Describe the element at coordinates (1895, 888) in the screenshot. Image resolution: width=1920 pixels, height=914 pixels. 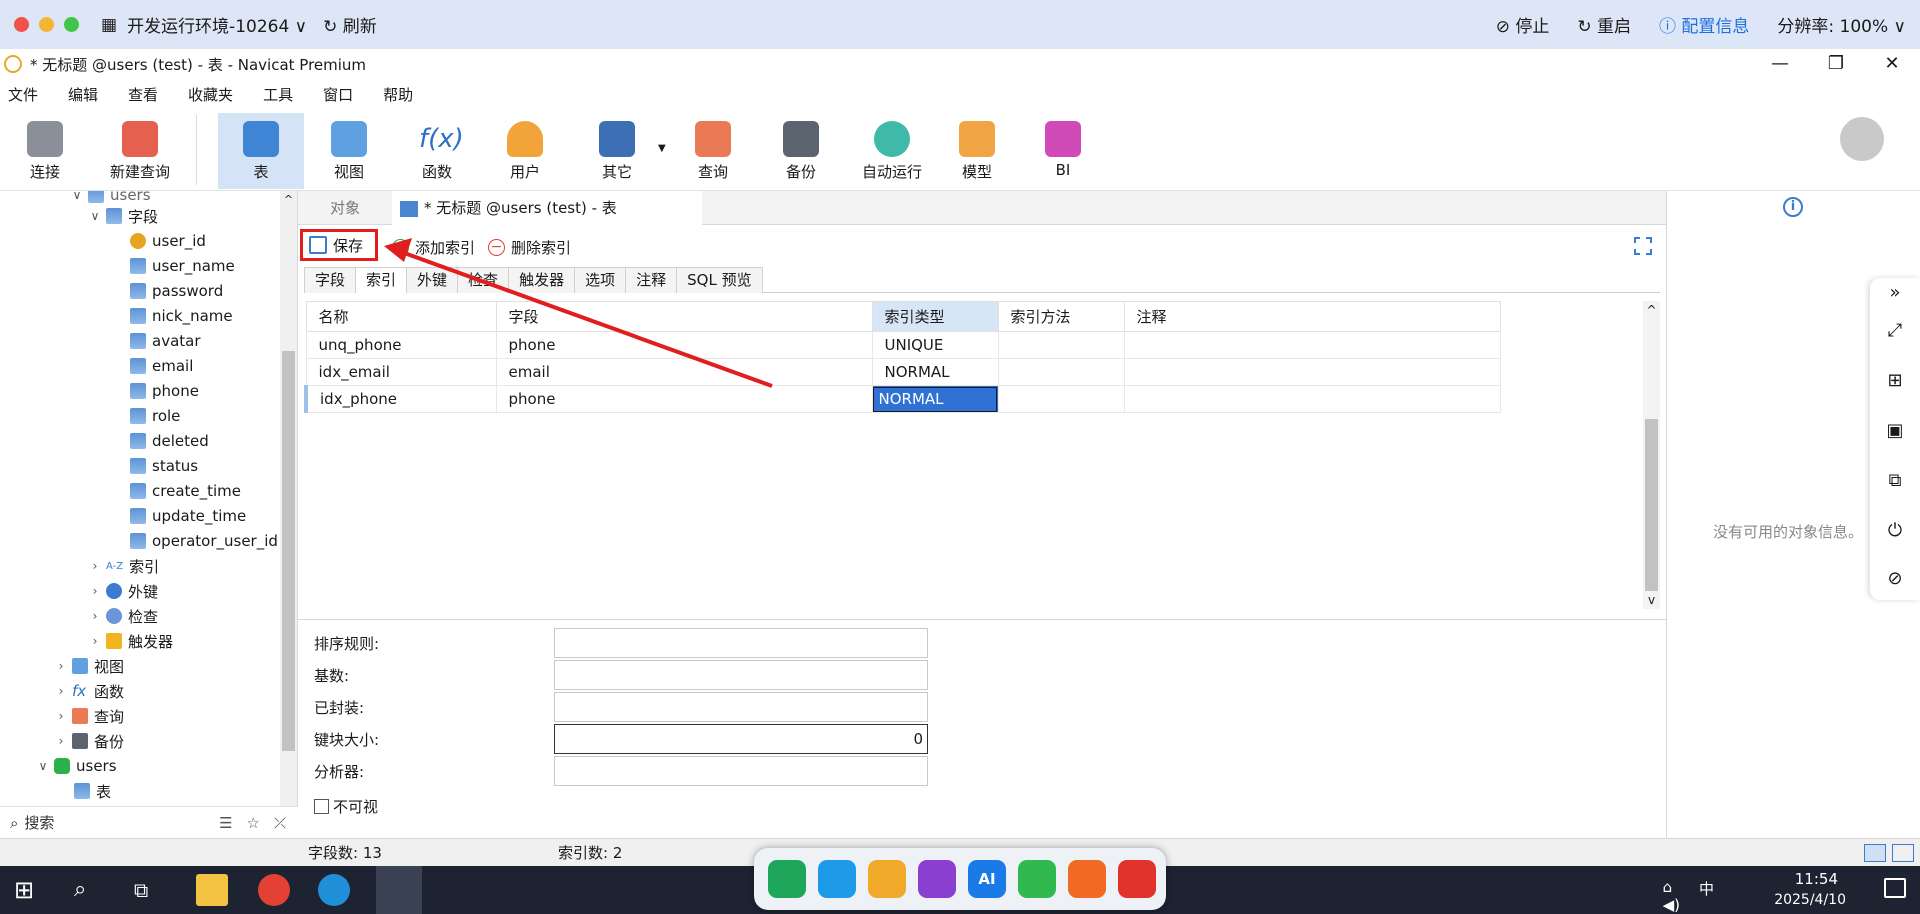
I see `notification-icon` at that location.